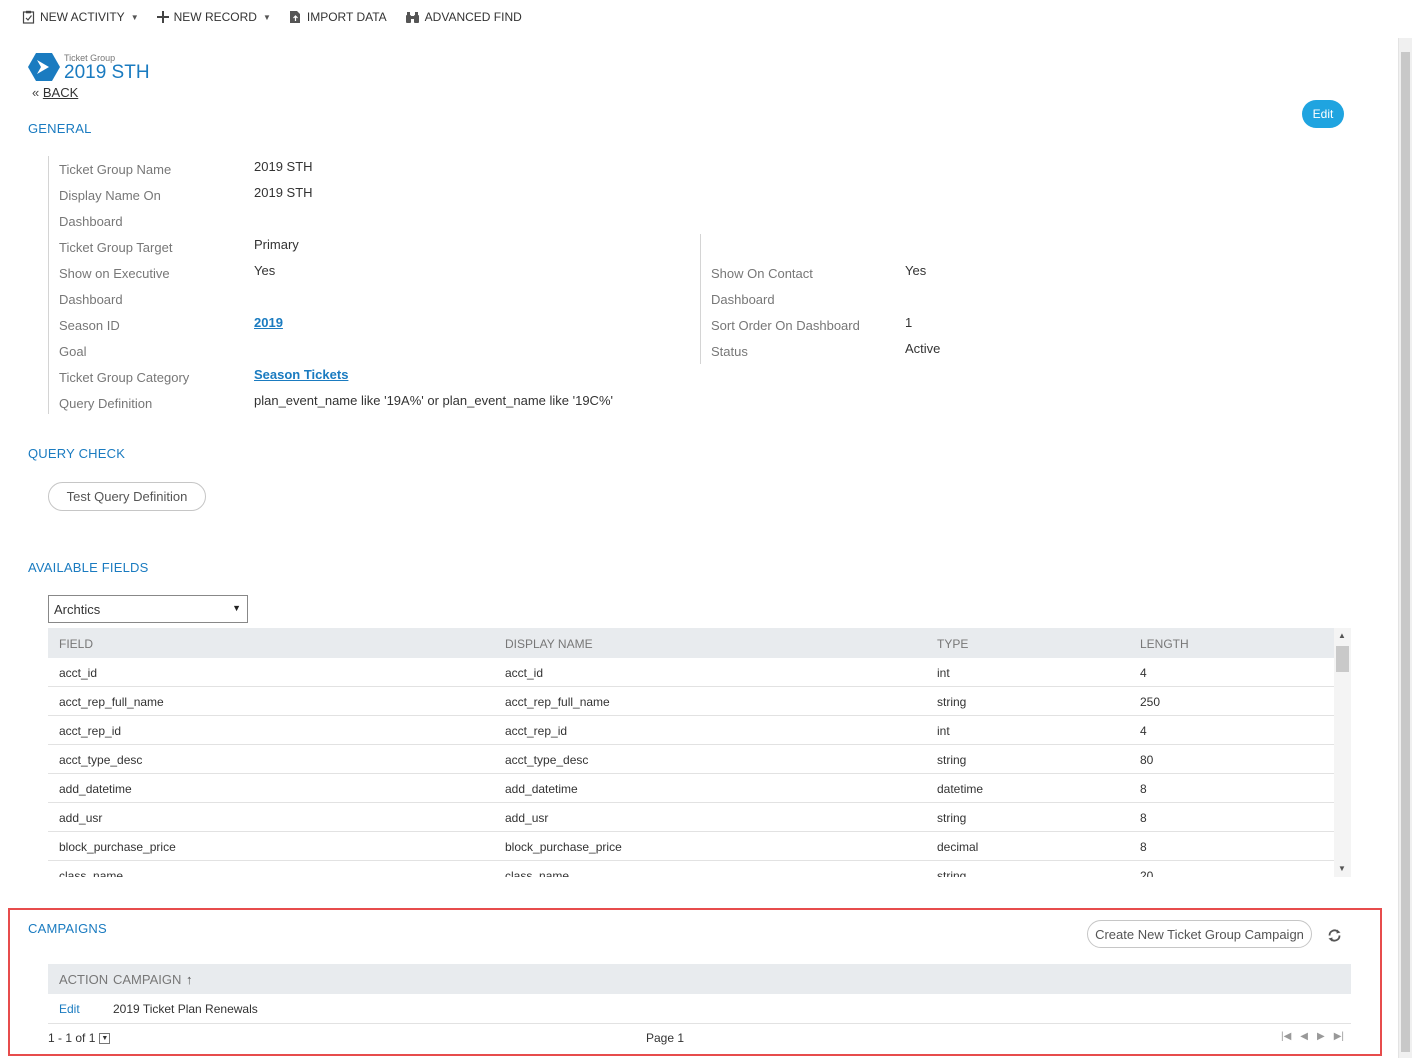 The height and width of the screenshot is (1061, 1412). What do you see at coordinates (952, 644) in the screenshot?
I see `column-header-type: TYPE` at bounding box center [952, 644].